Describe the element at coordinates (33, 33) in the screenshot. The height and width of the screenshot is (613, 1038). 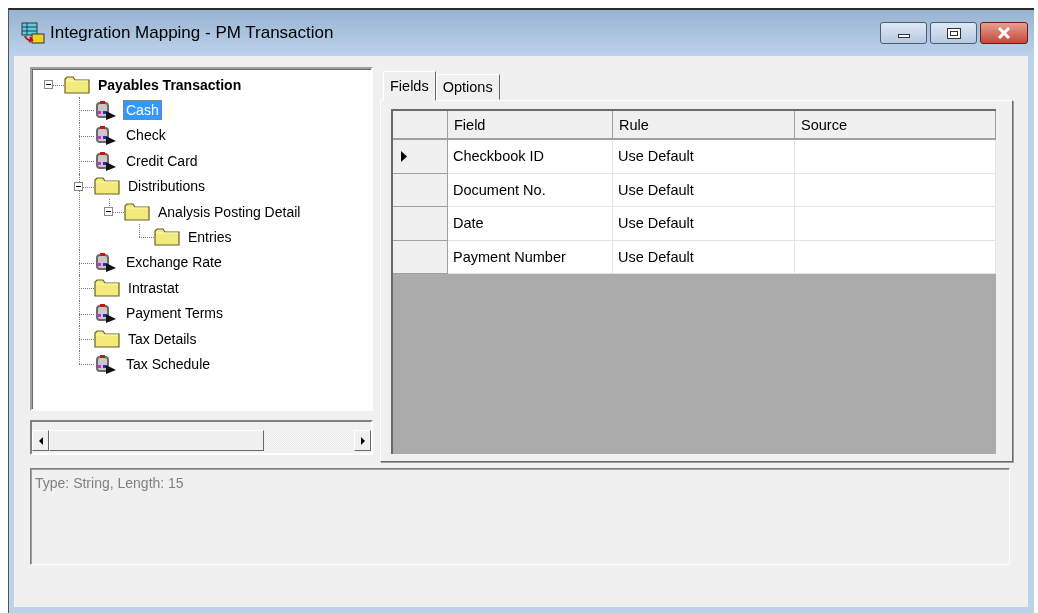
I see `app-icon` at that location.